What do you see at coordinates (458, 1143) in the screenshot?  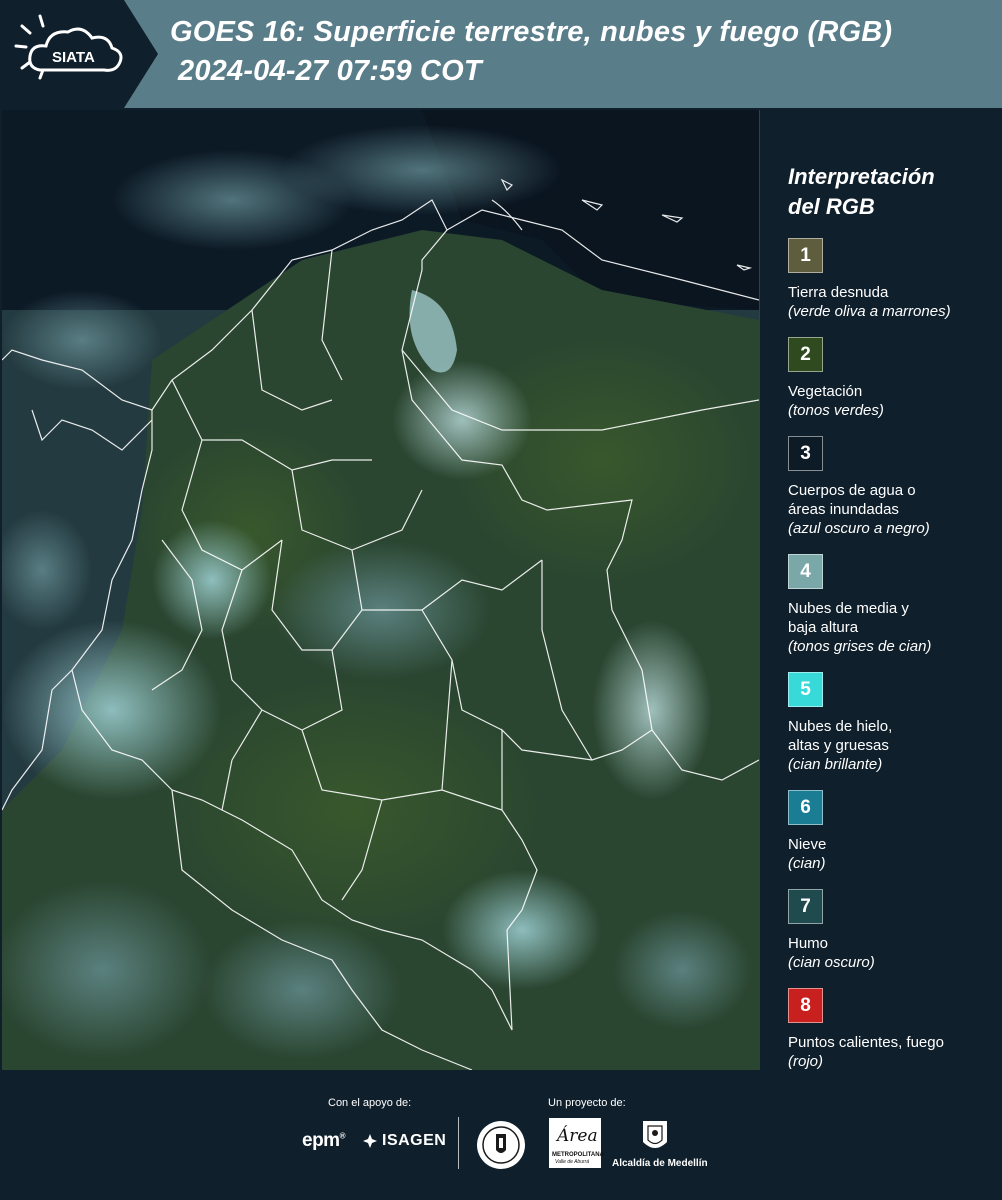 I see `footer-divider` at bounding box center [458, 1143].